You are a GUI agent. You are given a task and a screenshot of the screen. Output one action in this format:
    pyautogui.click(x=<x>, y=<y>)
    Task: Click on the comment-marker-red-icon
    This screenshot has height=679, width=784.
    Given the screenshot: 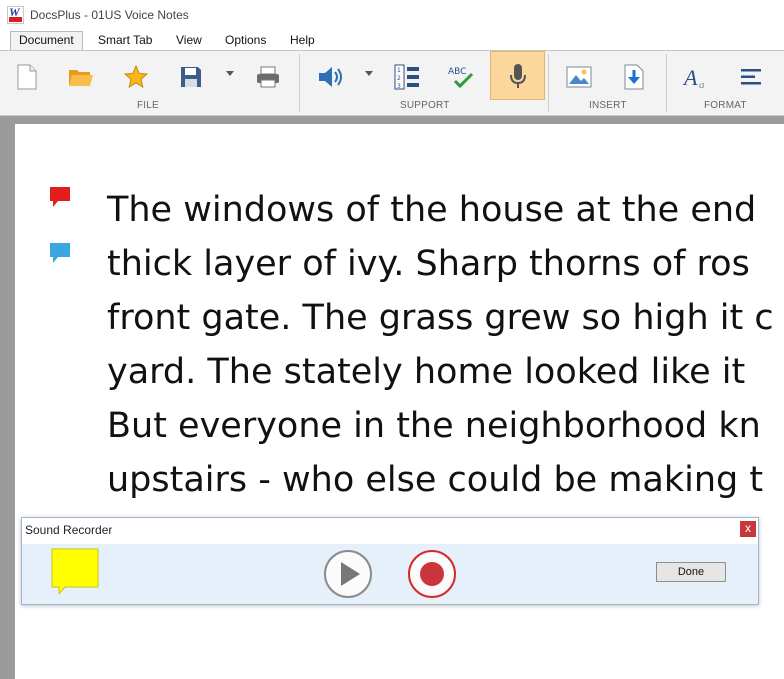 What is the action you would take?
    pyautogui.click(x=60, y=197)
    